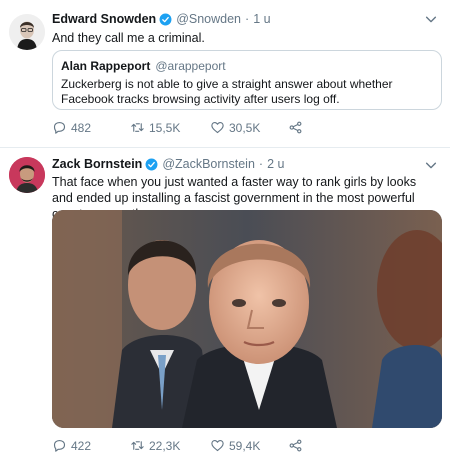 Image resolution: width=450 pixels, height=464 pixels. I want to click on like-button: 59,4K, so click(235, 445).